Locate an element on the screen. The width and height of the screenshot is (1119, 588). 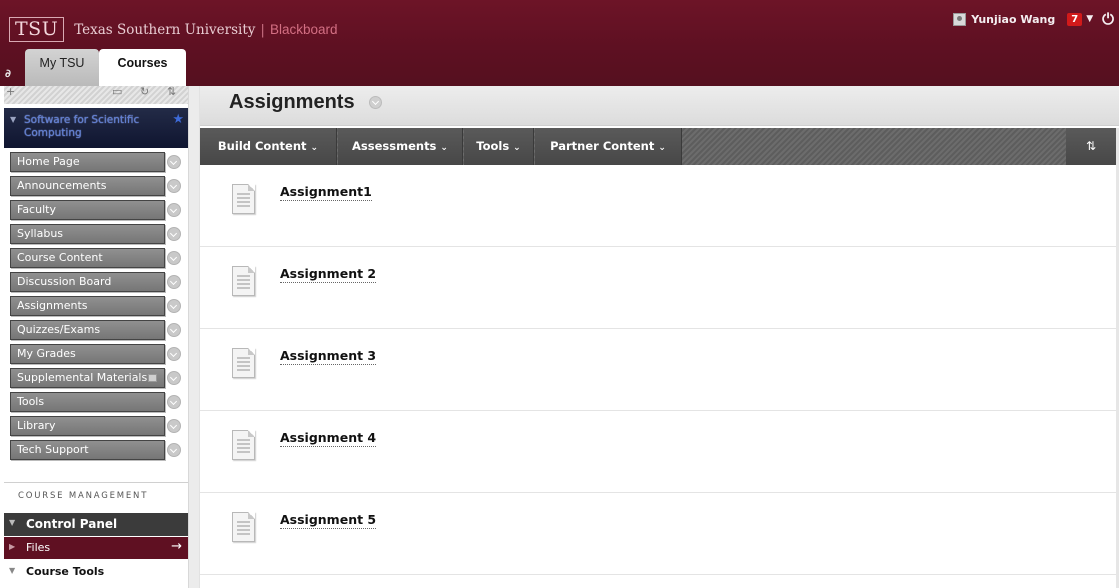
tab-bar: My TSU Courses is located at coordinates (105, 68).